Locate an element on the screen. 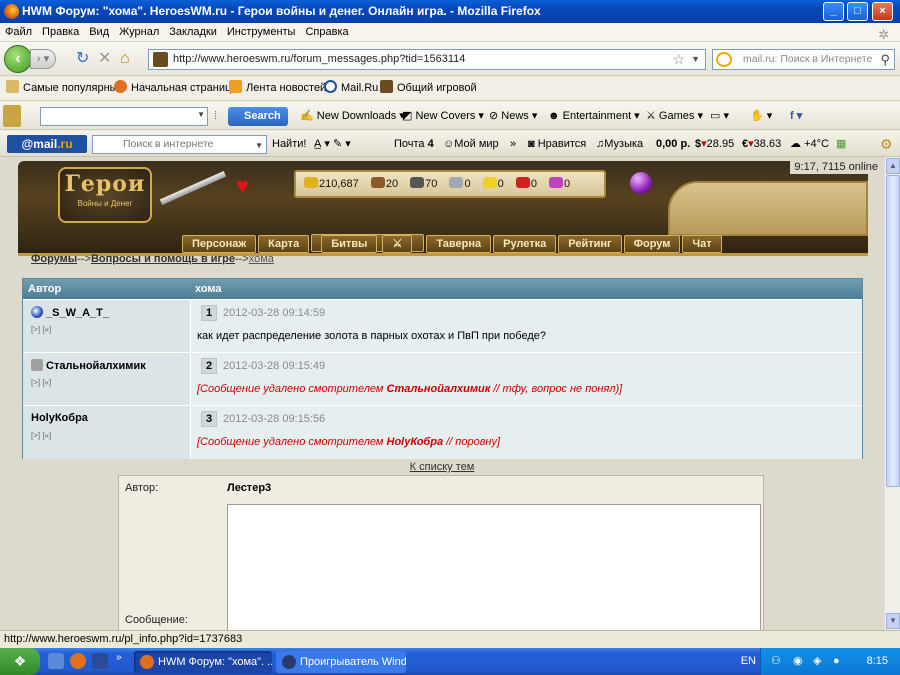  reload-icon: ↻ is located at coordinates (82, 59).